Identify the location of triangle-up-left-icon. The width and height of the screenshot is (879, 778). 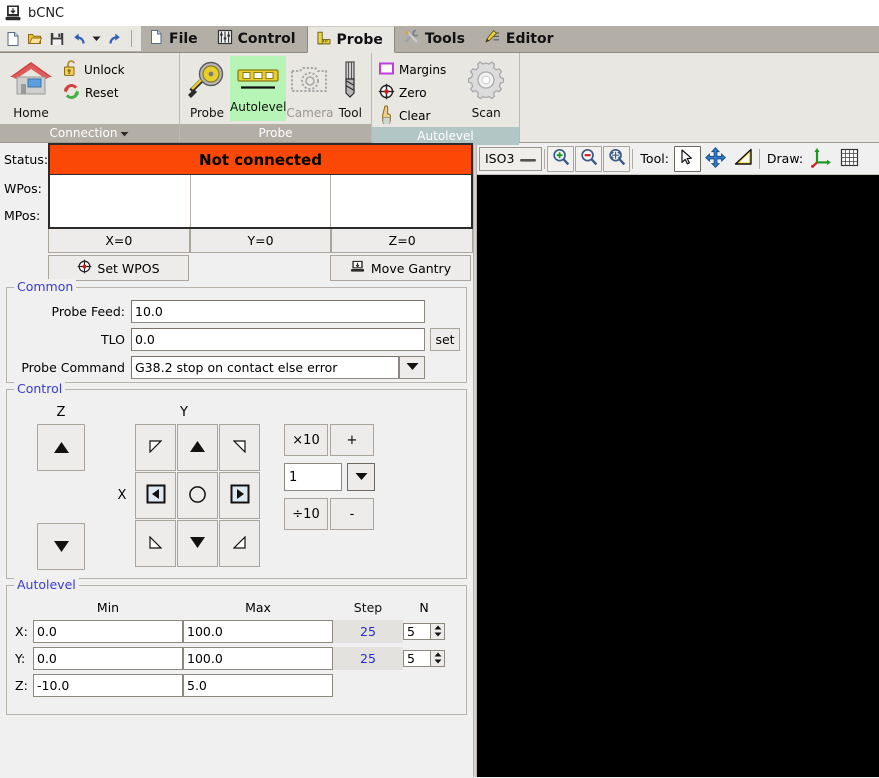
(156, 447).